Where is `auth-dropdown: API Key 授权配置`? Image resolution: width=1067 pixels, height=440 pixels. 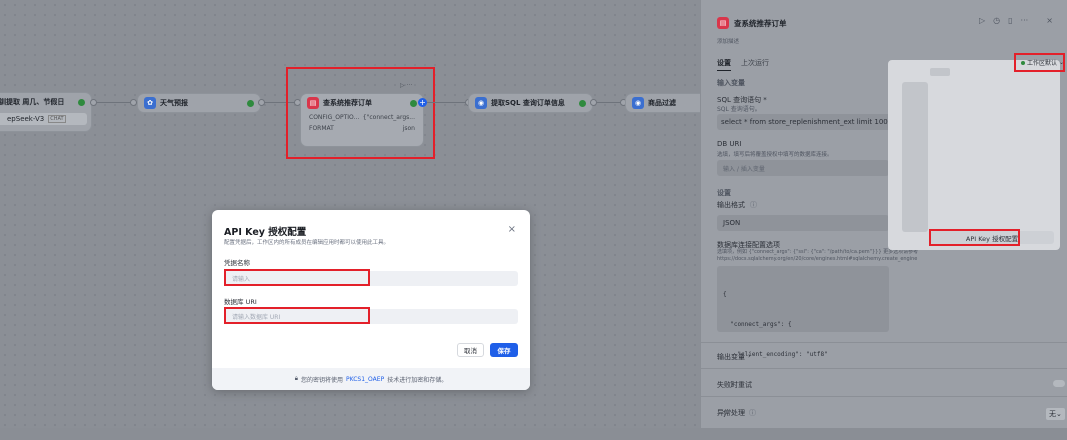
auth-dropdown: API Key 授权配置 is located at coordinates (974, 155).